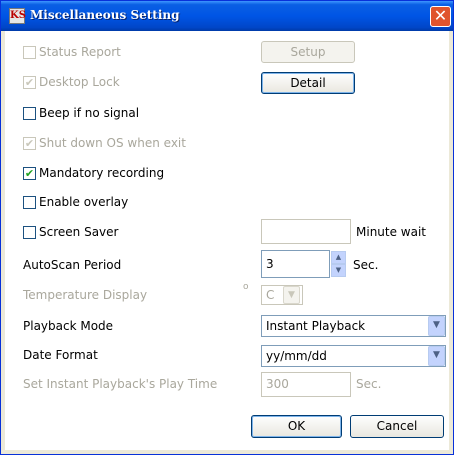 This screenshot has width=454, height=455. What do you see at coordinates (366, 265) in the screenshot?
I see `autoscan-unit-label: Sec.` at bounding box center [366, 265].